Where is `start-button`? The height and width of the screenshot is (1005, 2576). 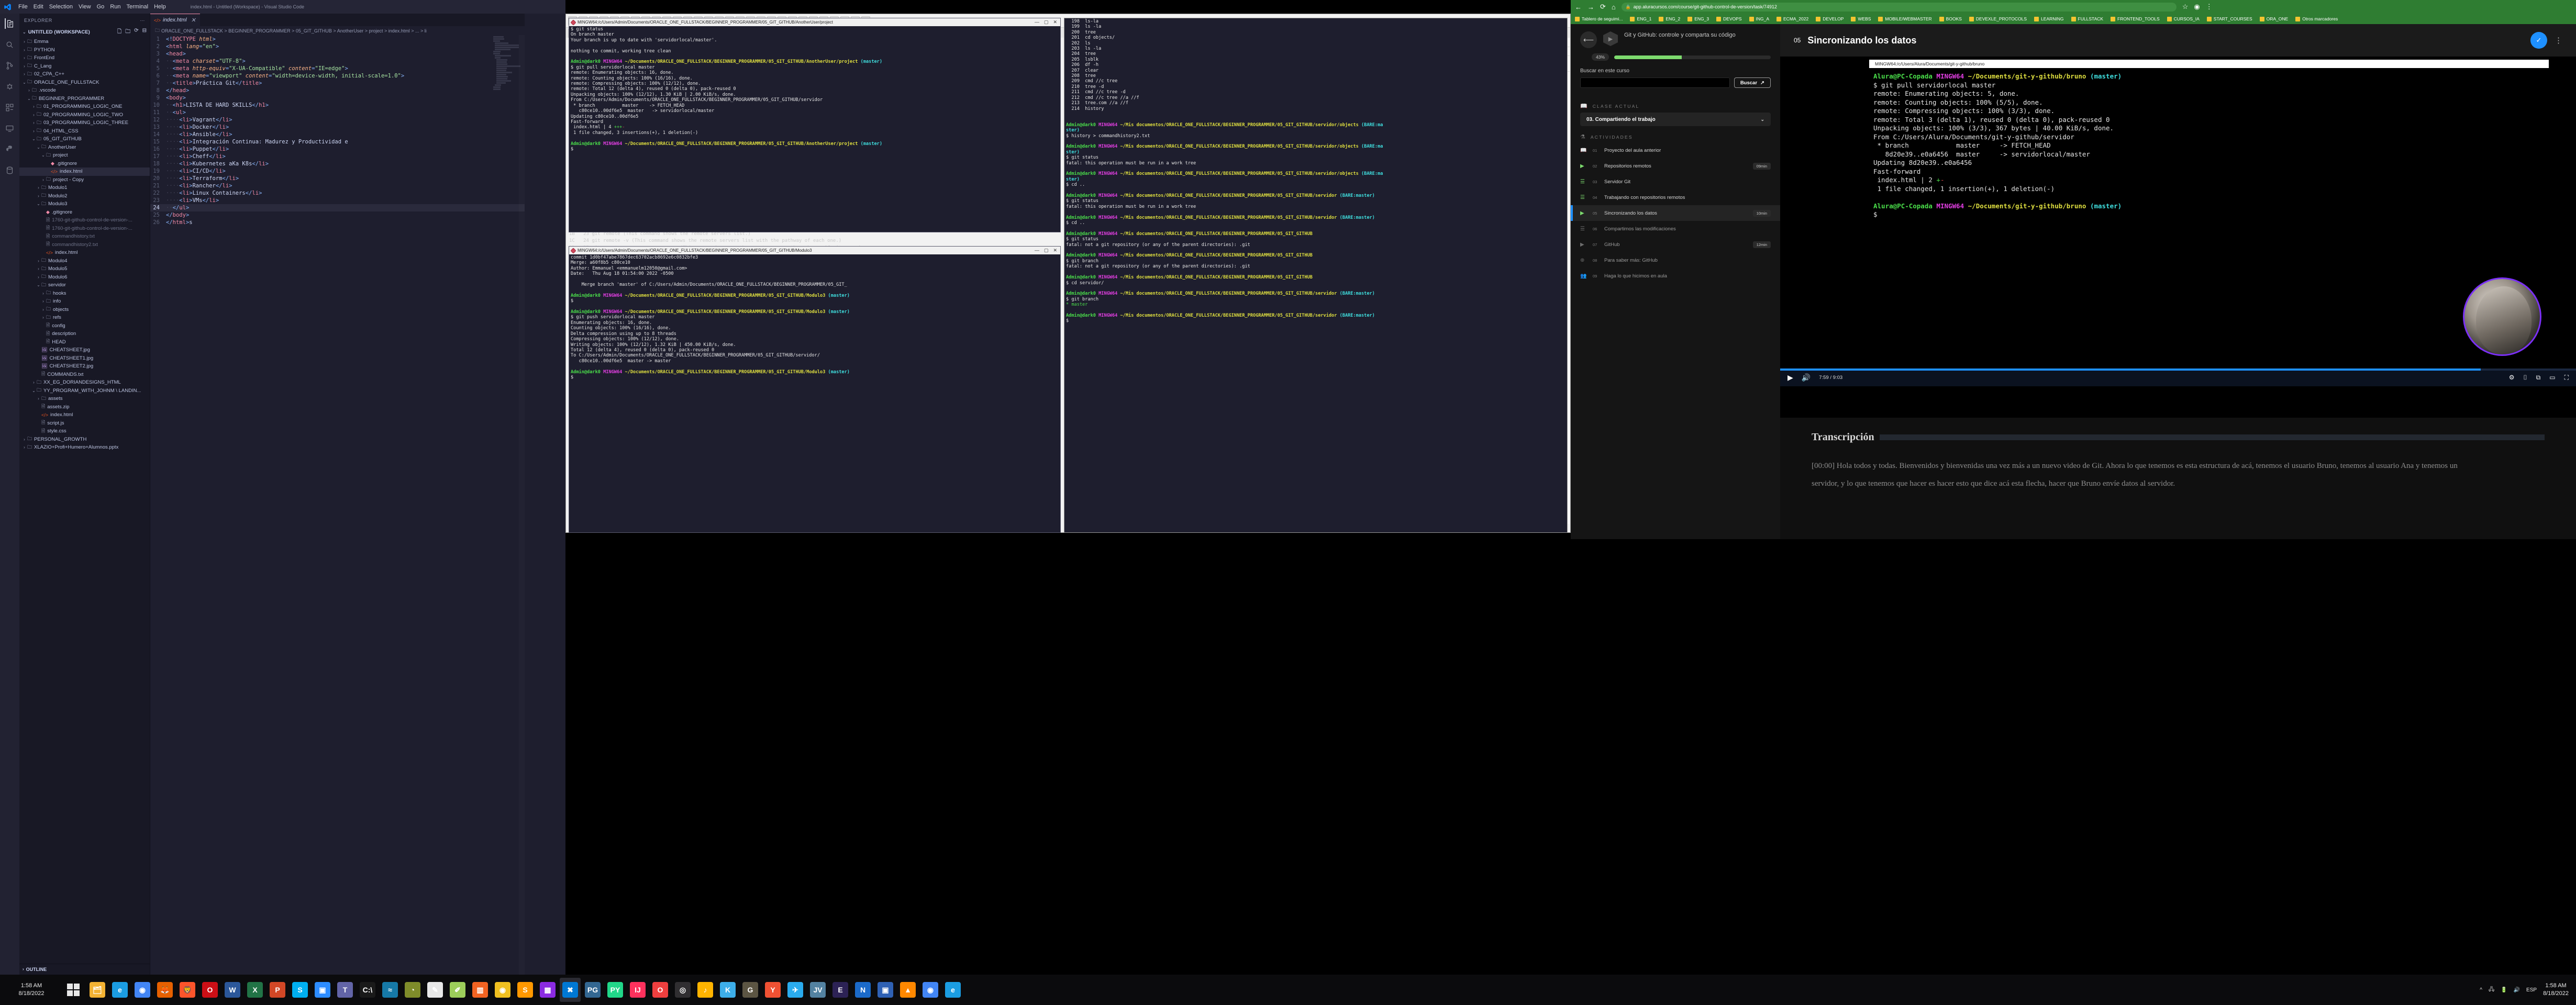
start-button is located at coordinates (74, 990).